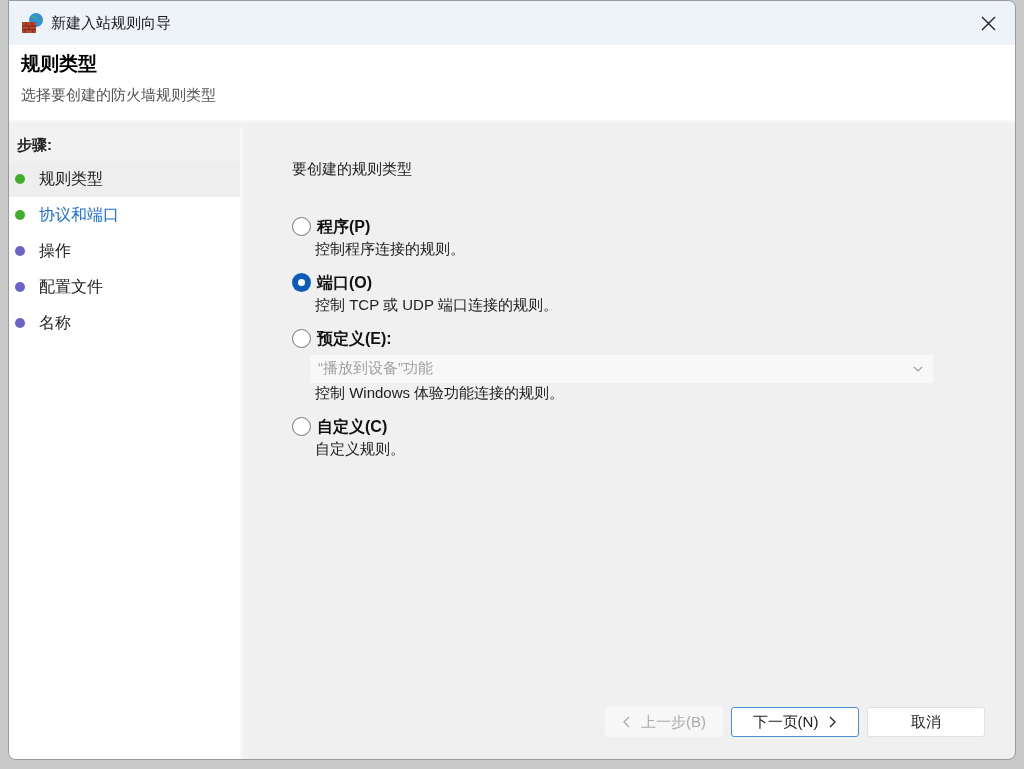 Image resolution: width=1024 pixels, height=769 pixels. What do you see at coordinates (352, 169) in the screenshot?
I see `question-label: 要创建的规则类型` at bounding box center [352, 169].